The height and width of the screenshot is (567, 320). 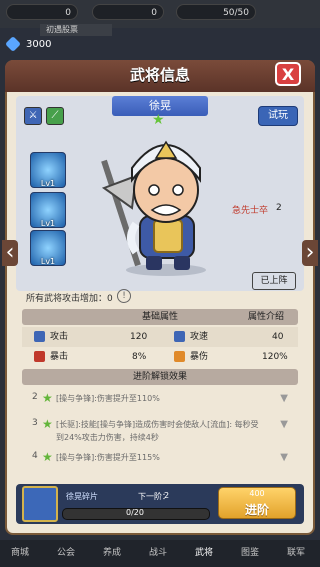 What do you see at coordinates (250, 211) in the screenshot?
I see `skill-name-label: 急先士卒` at bounding box center [250, 211].